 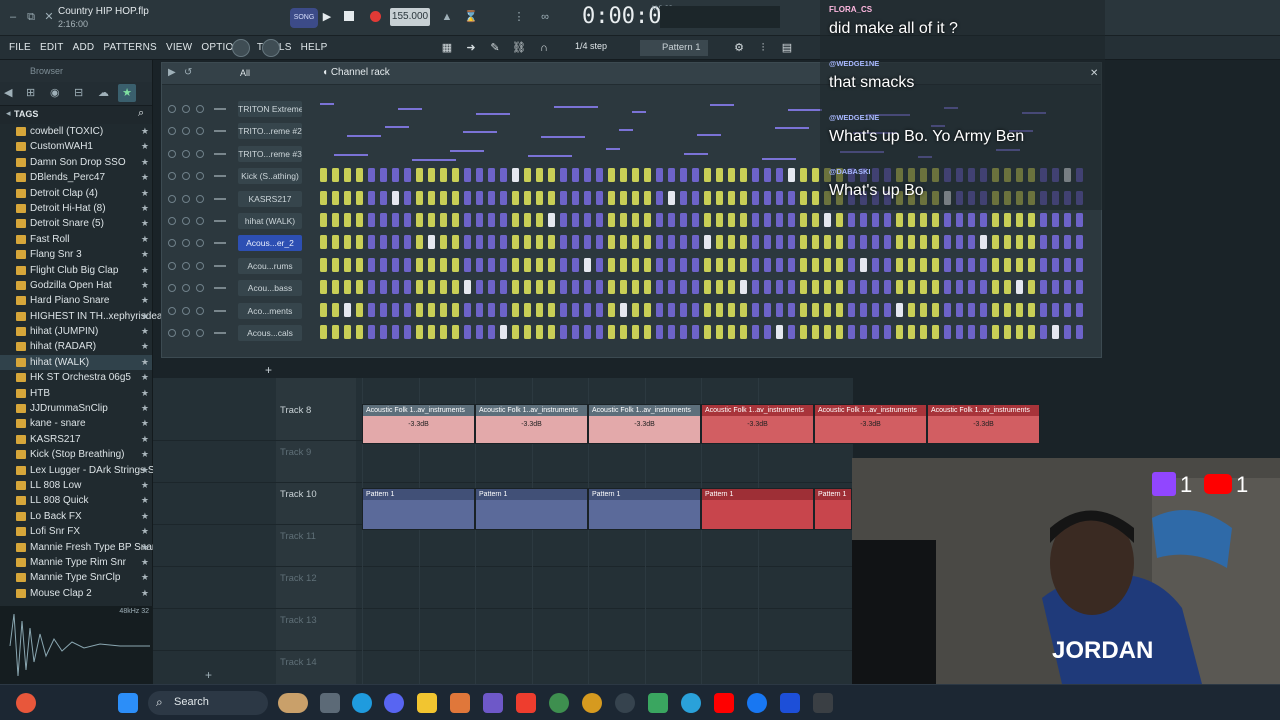 I want to click on add-track-icon: +, so click(x=208, y=675).